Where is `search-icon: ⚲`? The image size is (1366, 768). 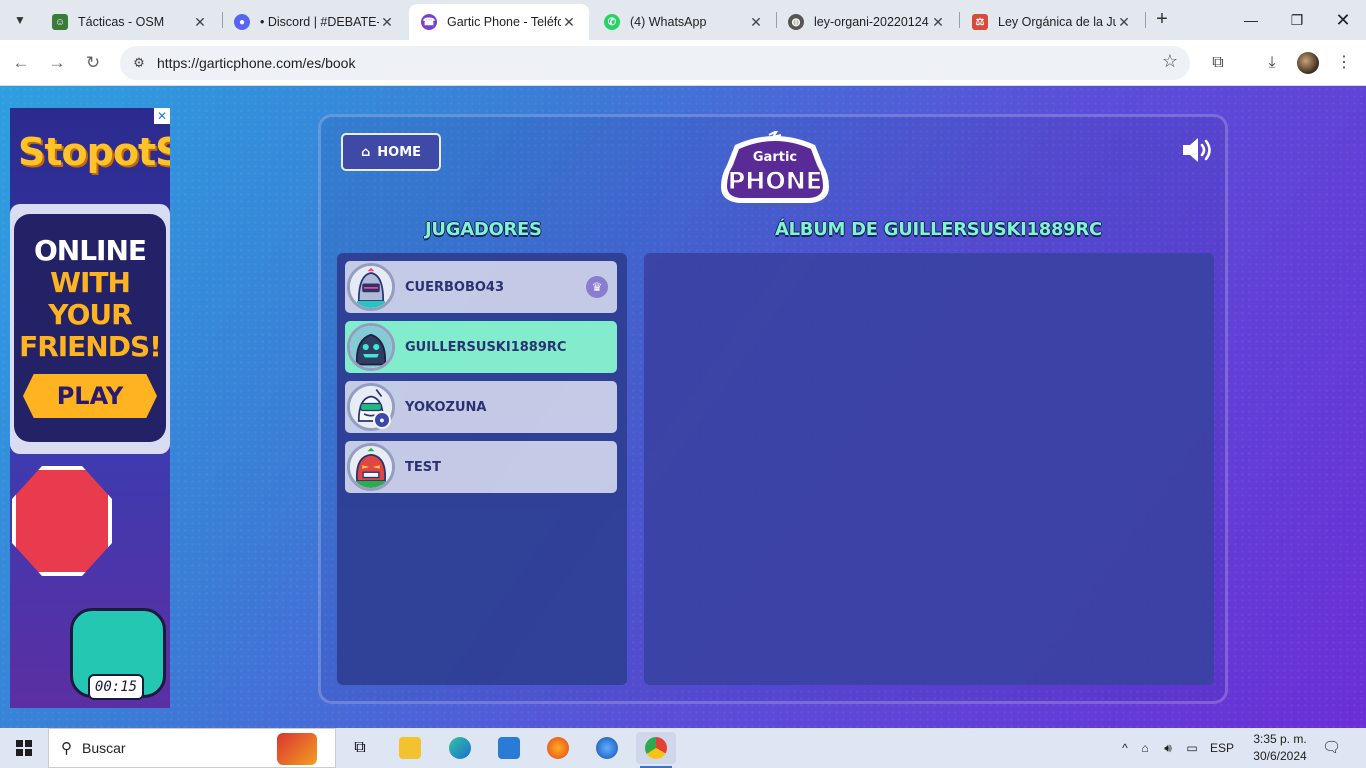
search-icon: ⚲ is located at coordinates (66, 748).